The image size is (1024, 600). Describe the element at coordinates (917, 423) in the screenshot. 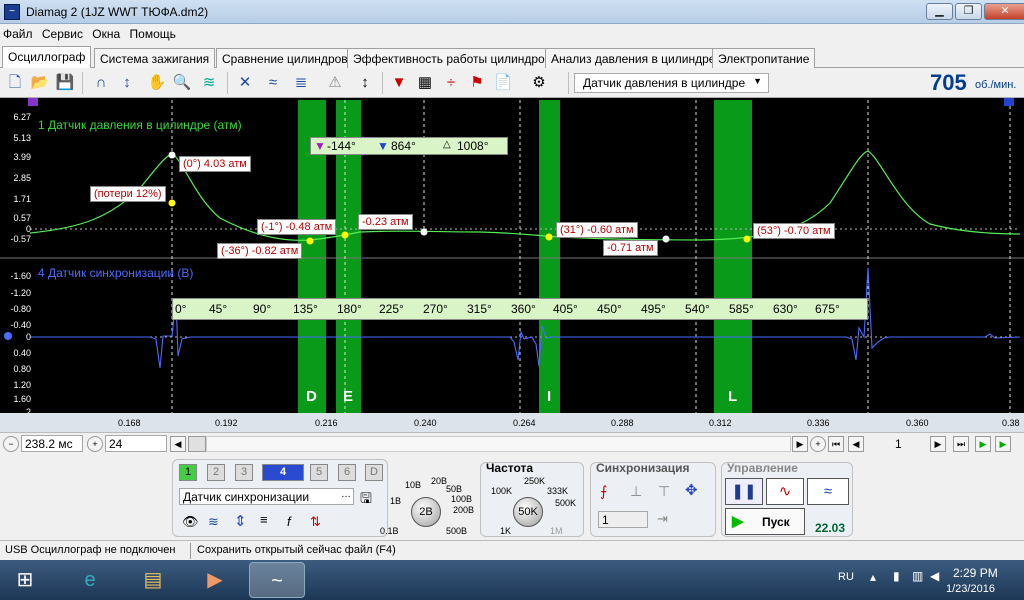

I see `xtick: 0.360` at that location.